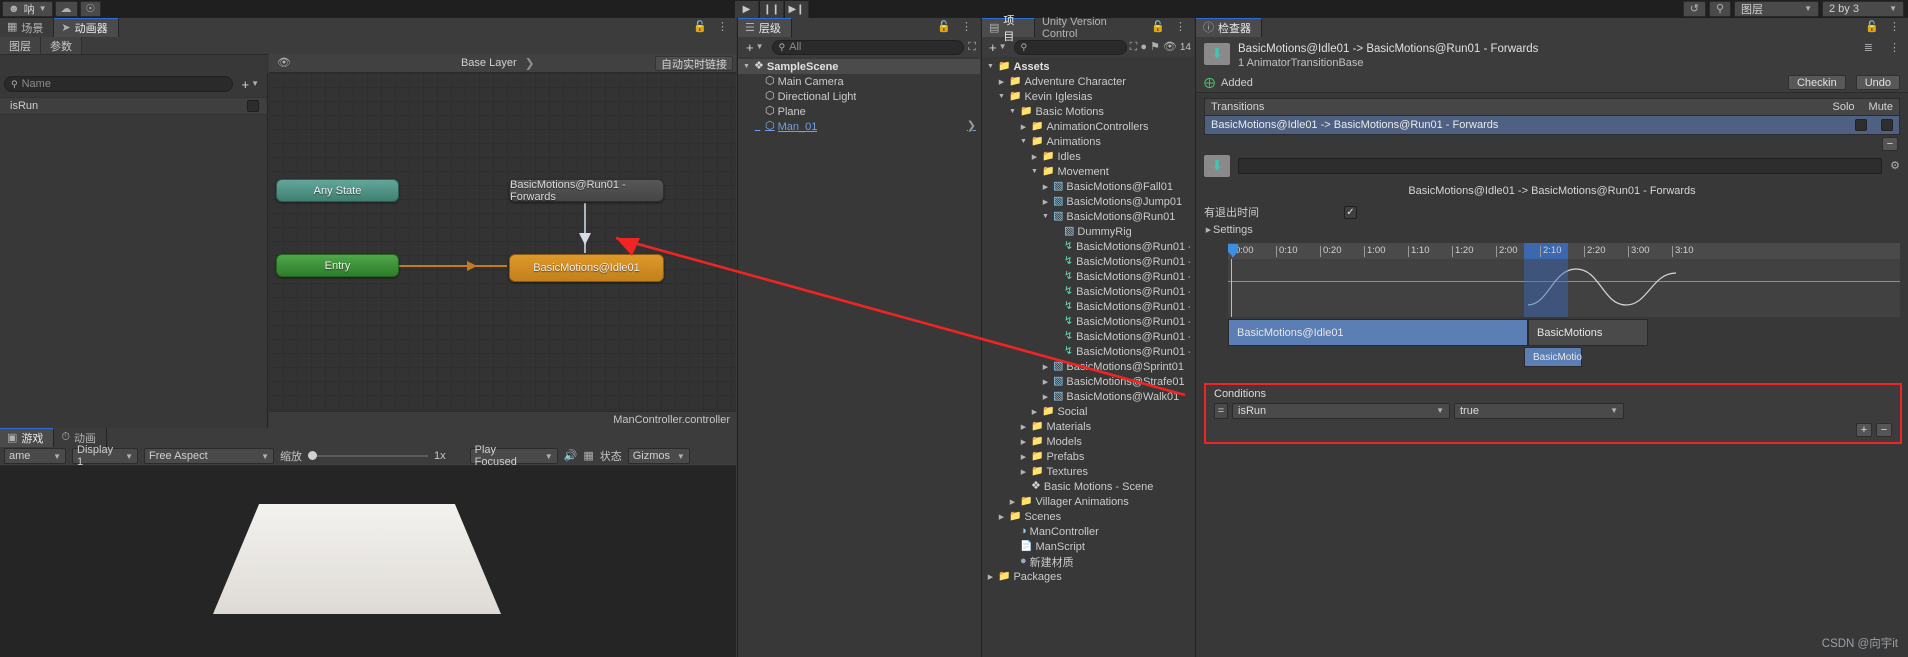  What do you see at coordinates (1088, 126) in the screenshot?
I see `project-item: ▶ 📁 AnimationControllers` at bounding box center [1088, 126].